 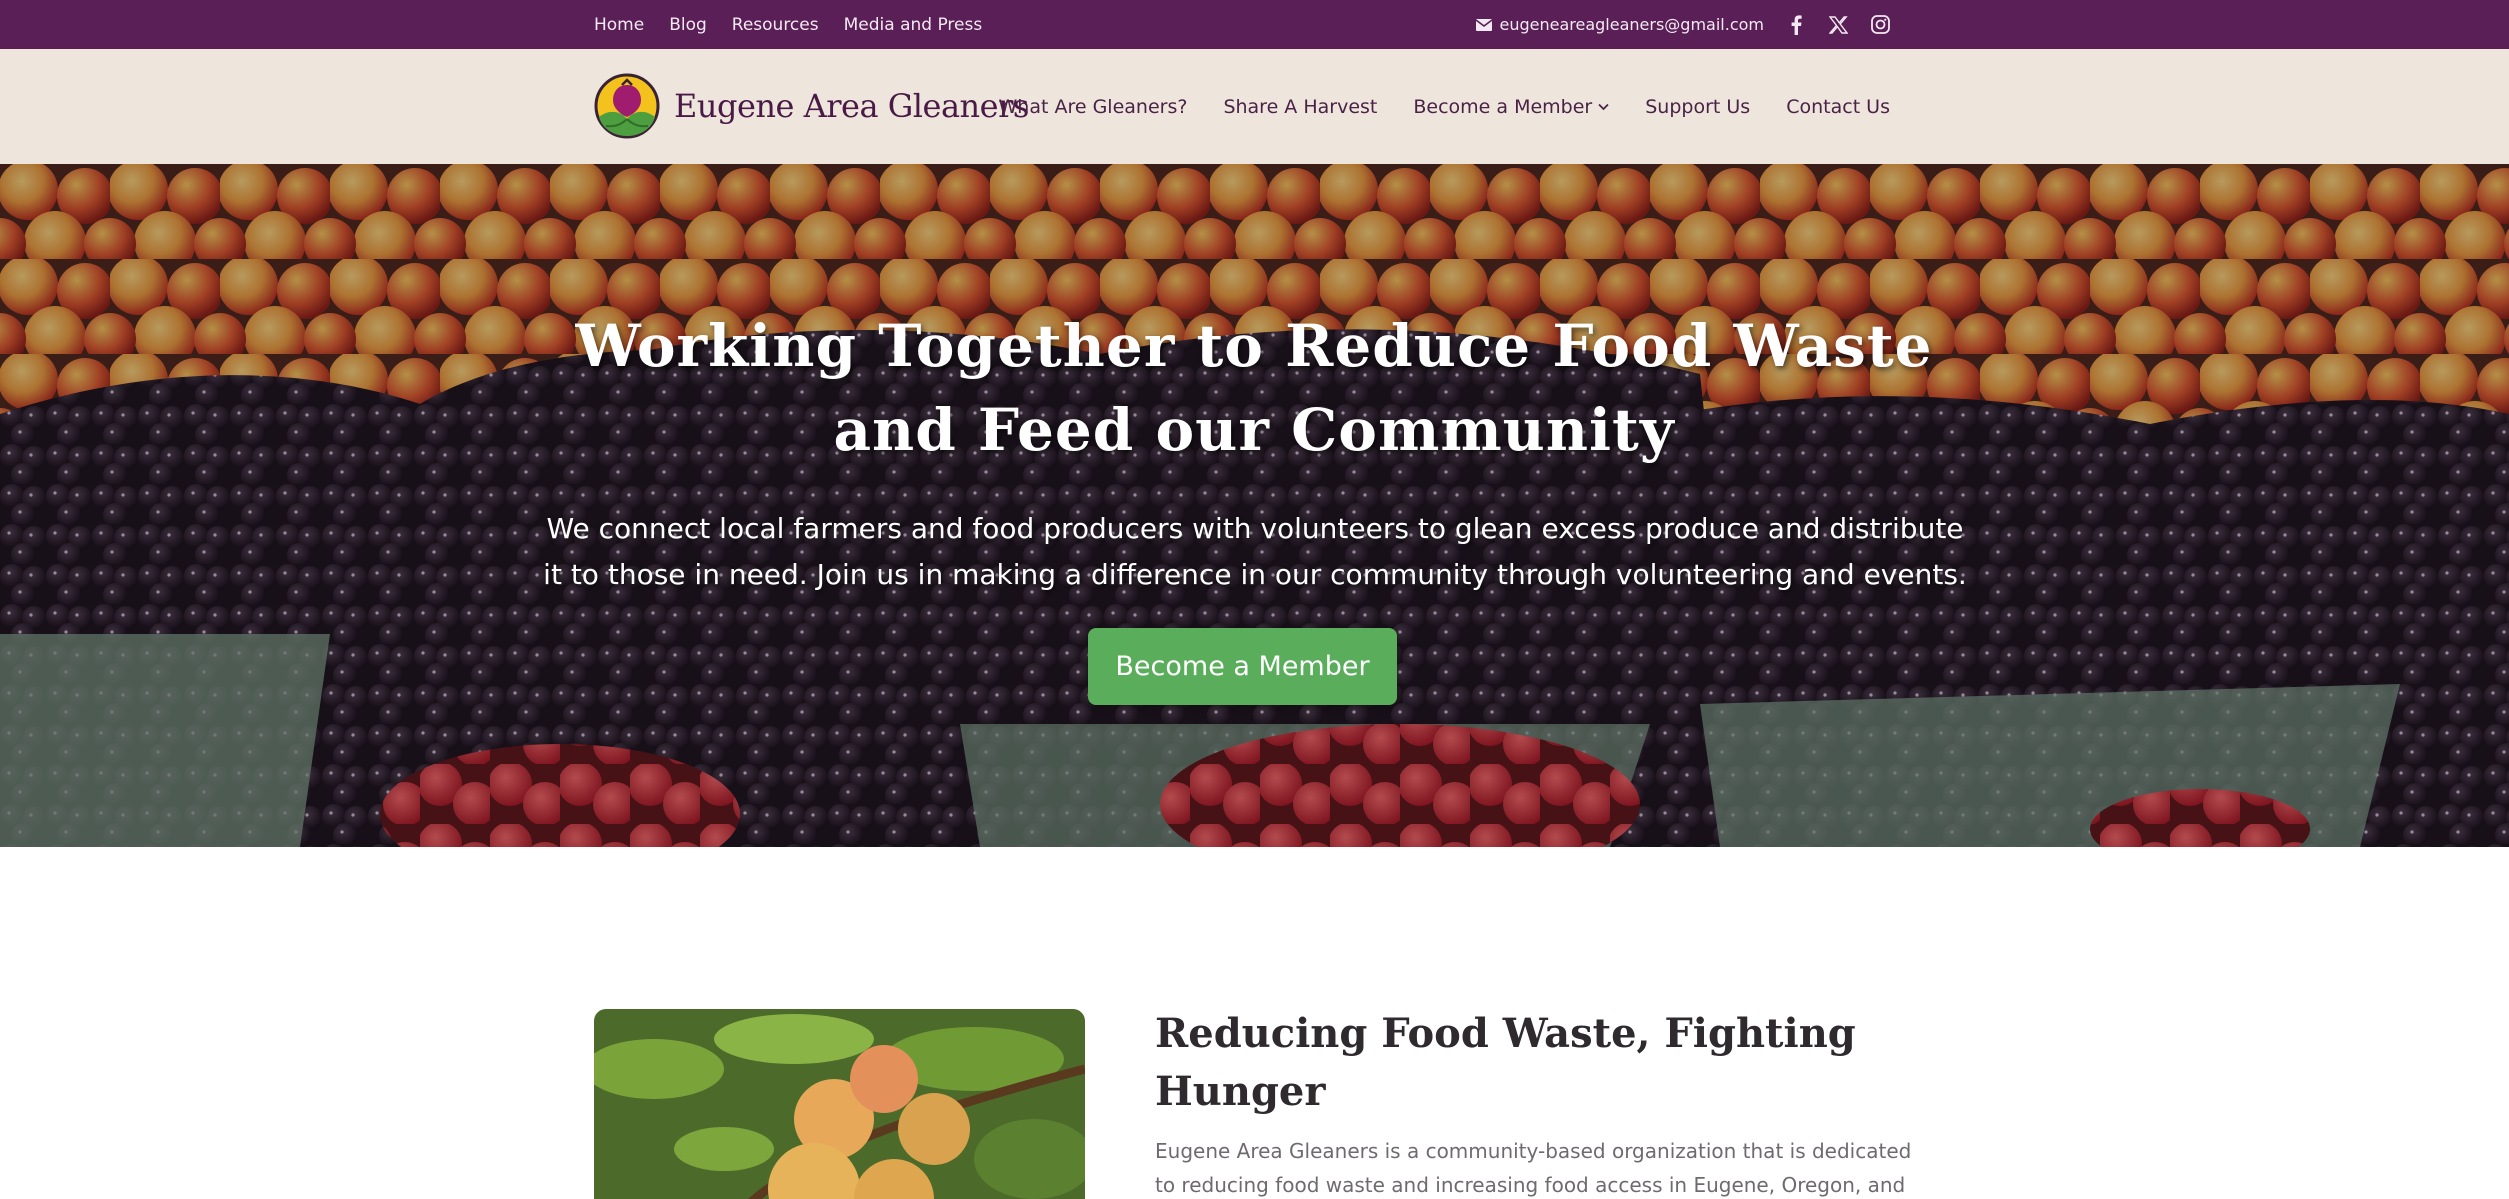 What do you see at coordinates (775, 25) in the screenshot?
I see `top-link-resources: Resources` at bounding box center [775, 25].